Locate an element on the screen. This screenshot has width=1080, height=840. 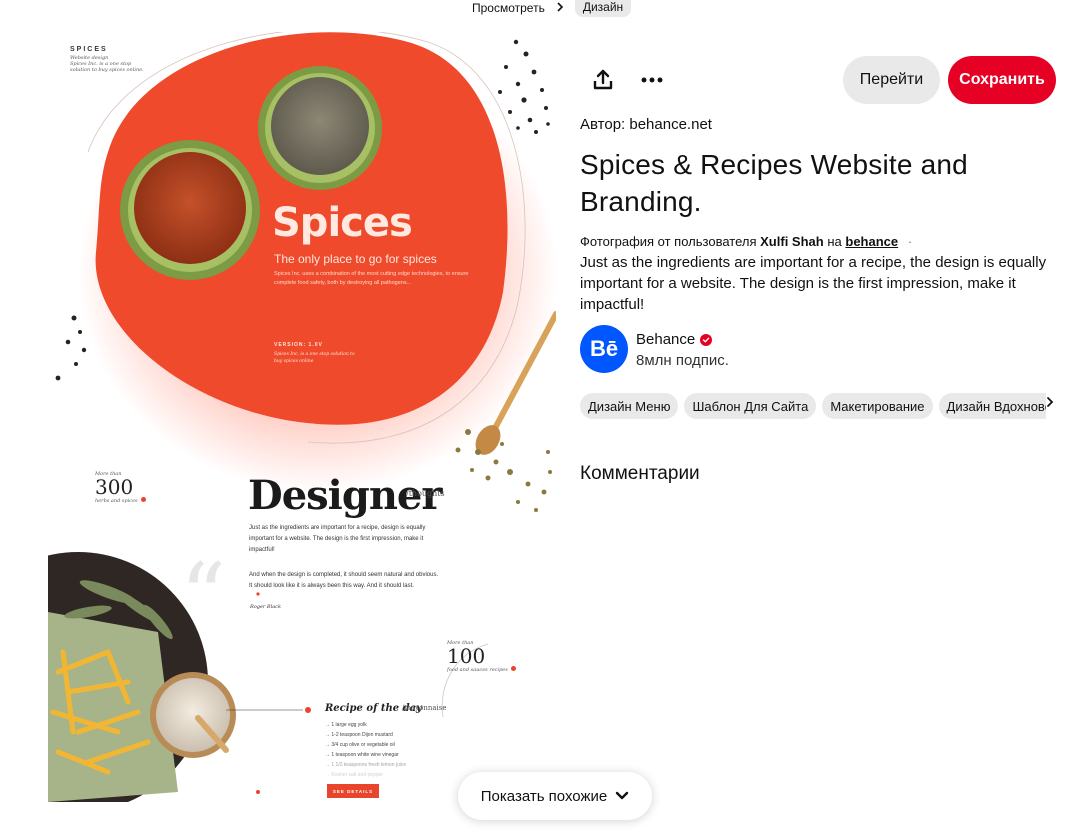
breadcrumb: Просмотреть Дизайн is located at coordinates (552, 8).